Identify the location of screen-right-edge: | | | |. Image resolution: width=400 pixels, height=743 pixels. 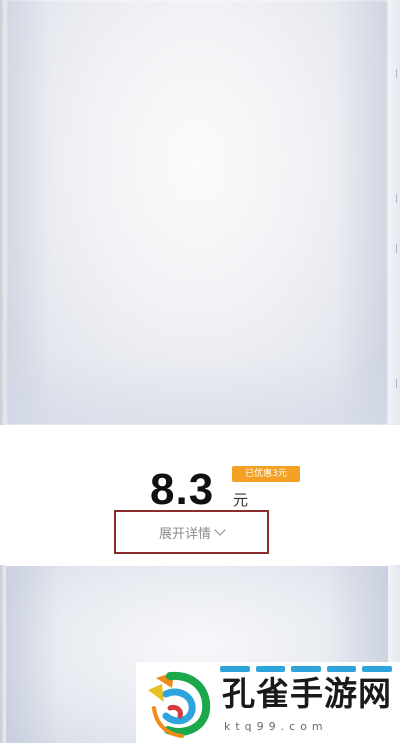
(394, 371).